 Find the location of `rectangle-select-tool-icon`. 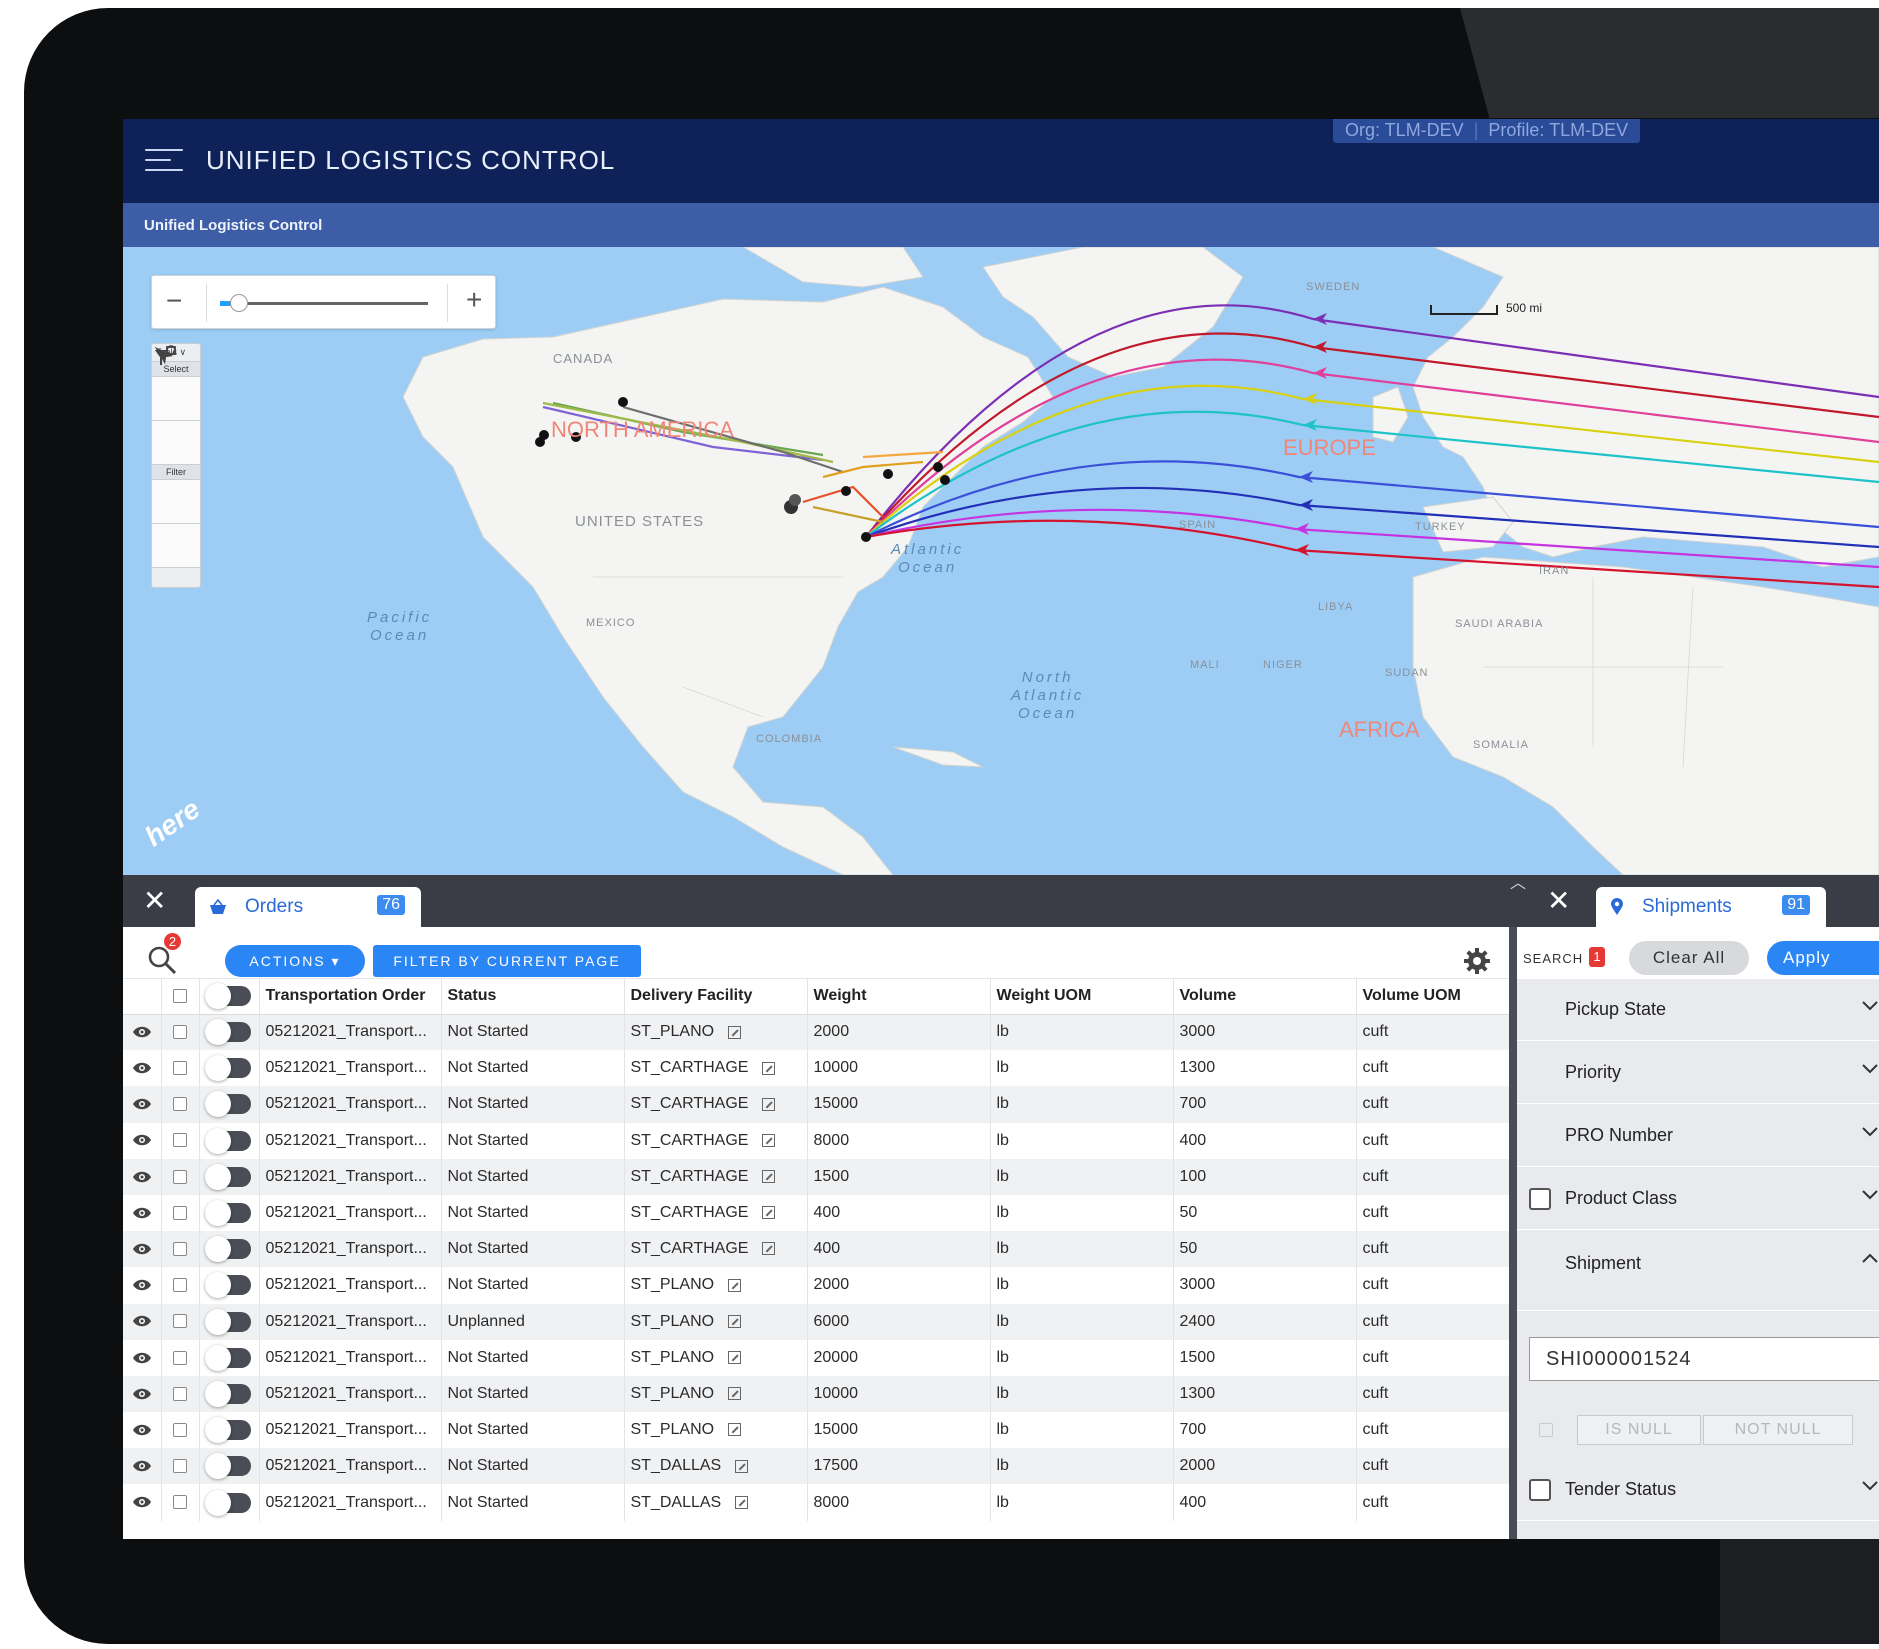

rectangle-select-tool-icon is located at coordinates (176, 405).